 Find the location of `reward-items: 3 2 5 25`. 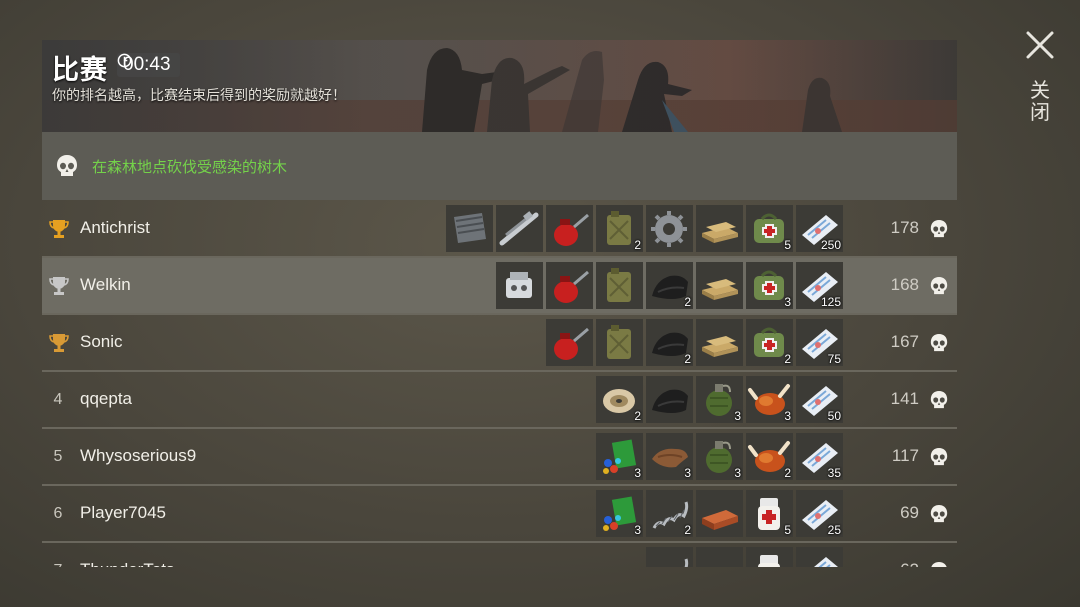

reward-items: 3 2 5 25 is located at coordinates (719, 514).